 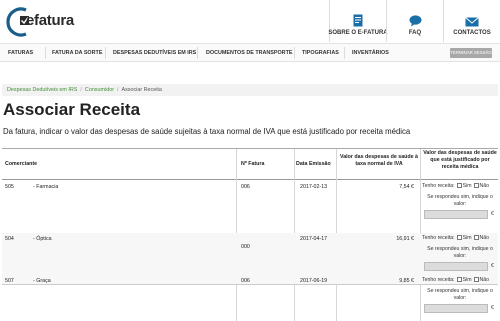 What do you see at coordinates (245, 247) in the screenshot?
I see `invoice-number: 000` at bounding box center [245, 247].